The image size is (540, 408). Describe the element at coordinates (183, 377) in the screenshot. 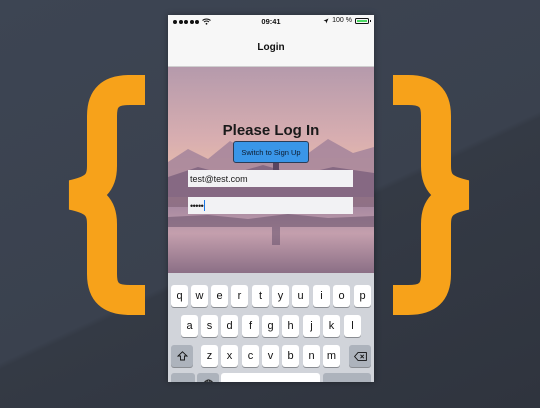

I see `numbers-key: 123` at that location.